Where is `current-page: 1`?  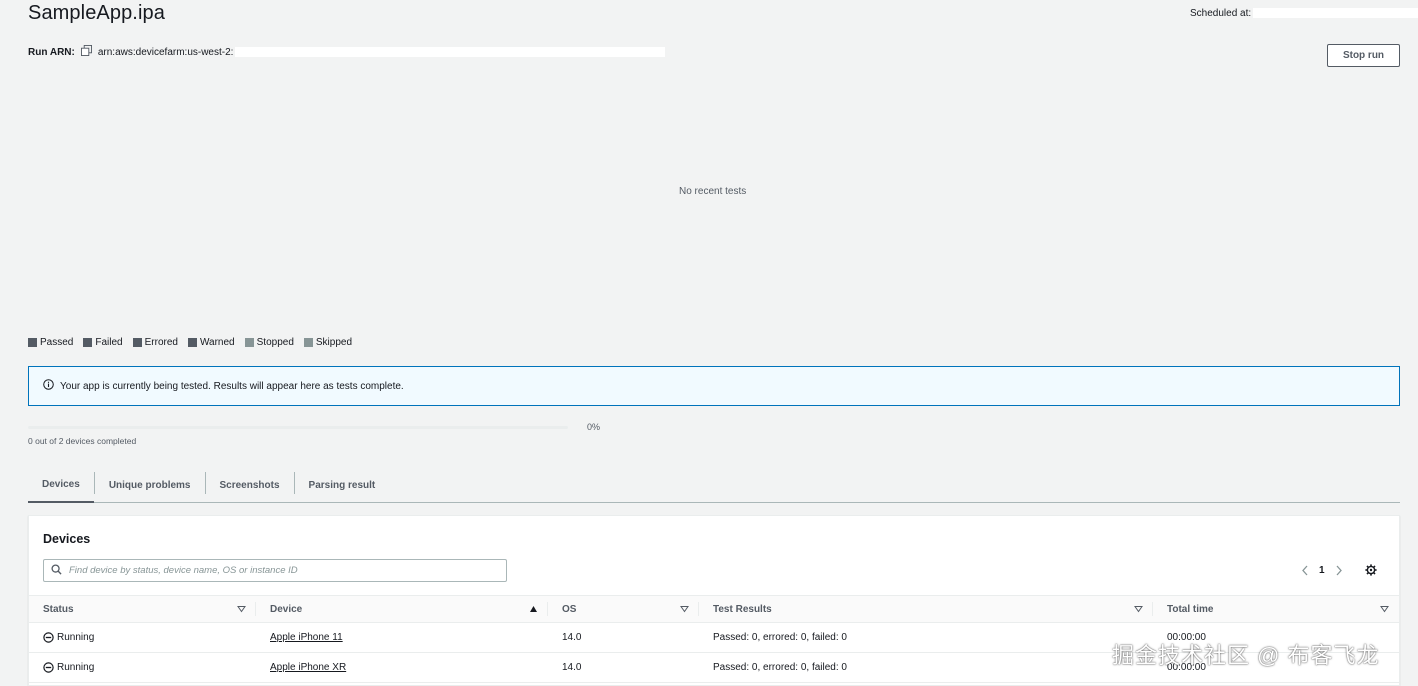
current-page: 1 is located at coordinates (1322, 570).